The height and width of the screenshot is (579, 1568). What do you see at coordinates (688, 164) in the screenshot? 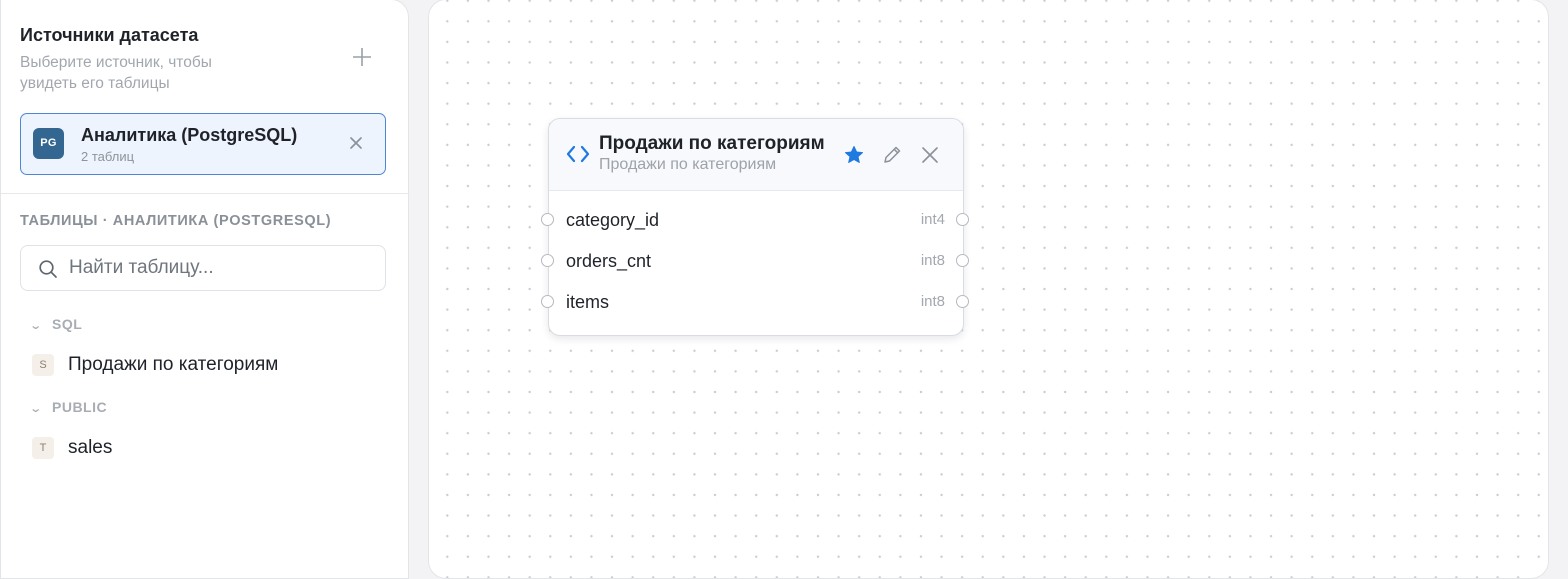
I see `node-subtitle: Продажи по категориям` at bounding box center [688, 164].